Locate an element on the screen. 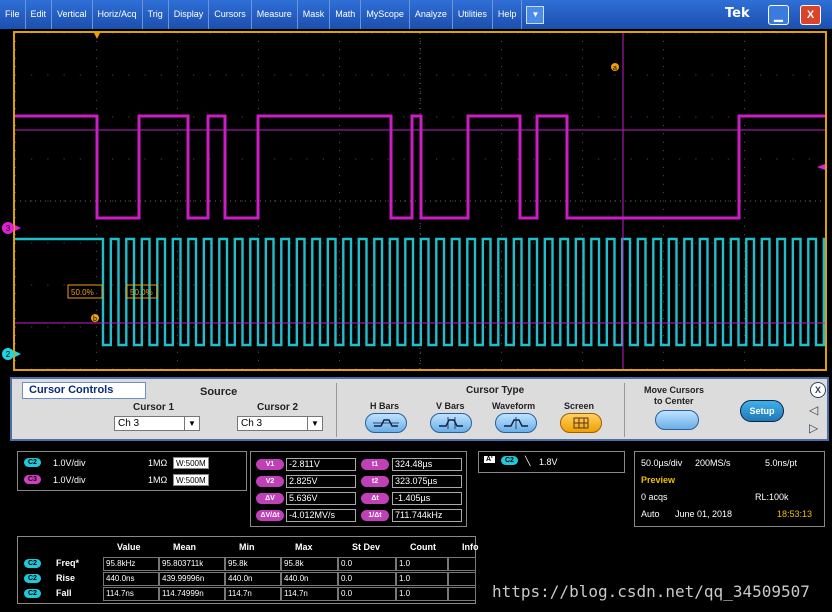  panel-forward-icon: ▷ is located at coordinates (813, 428).